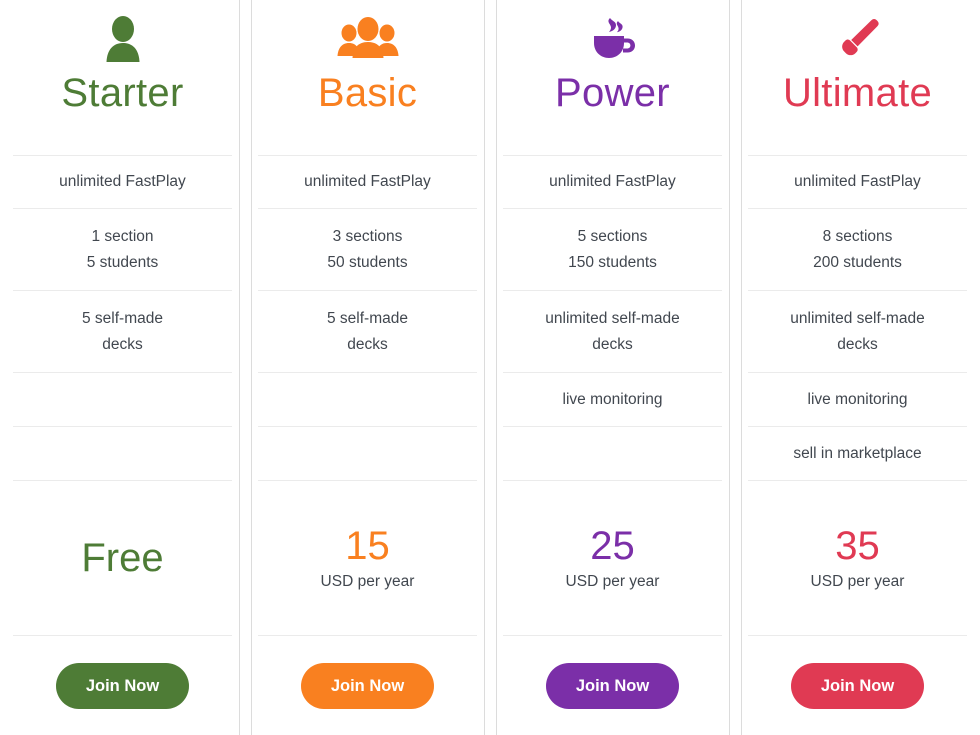 The width and height of the screenshot is (980, 735). Describe the element at coordinates (613, 40) in the screenshot. I see `coffee-cup-icon` at that location.